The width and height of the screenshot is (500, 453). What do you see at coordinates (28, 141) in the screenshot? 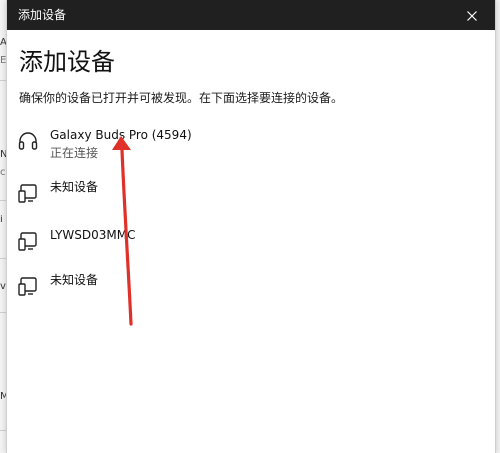
I see `headphones-icon` at bounding box center [28, 141].